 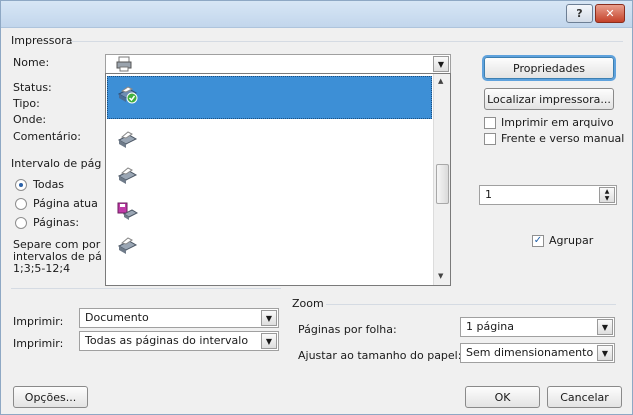 What do you see at coordinates (490, 139) in the screenshot?
I see `manual-duplex-checkbox` at bounding box center [490, 139].